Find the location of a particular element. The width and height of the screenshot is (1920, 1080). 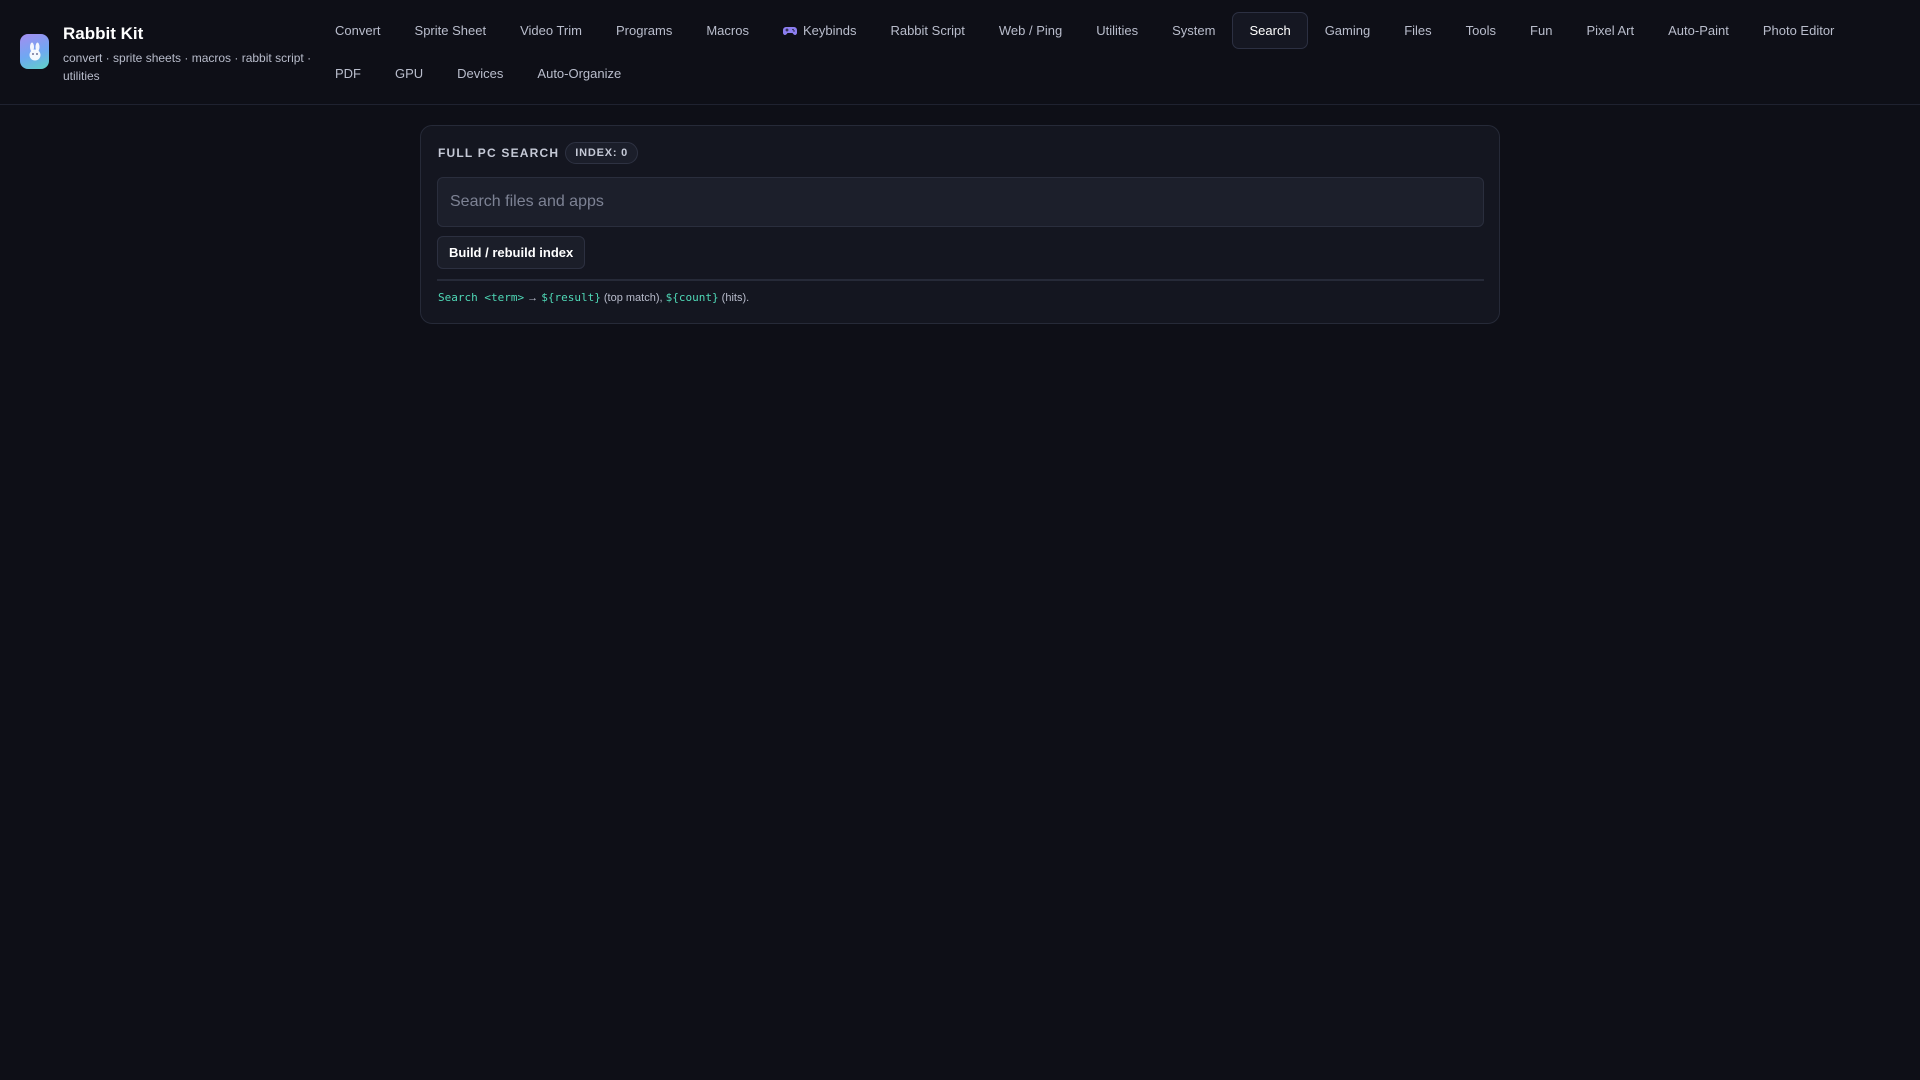

tab-label: Search is located at coordinates (1270, 30).